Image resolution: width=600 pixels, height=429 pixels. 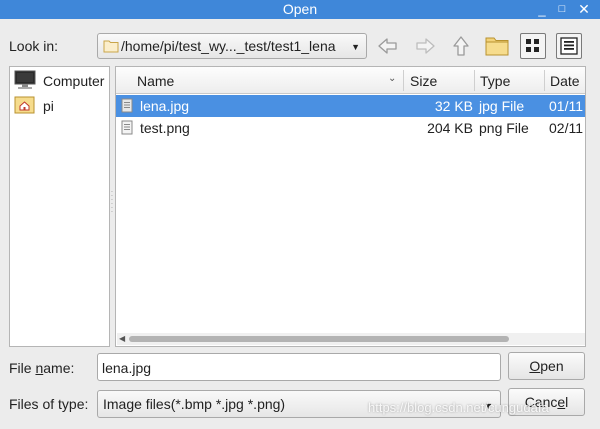 I want to click on file-name-label: File name:, so click(x=42, y=368).